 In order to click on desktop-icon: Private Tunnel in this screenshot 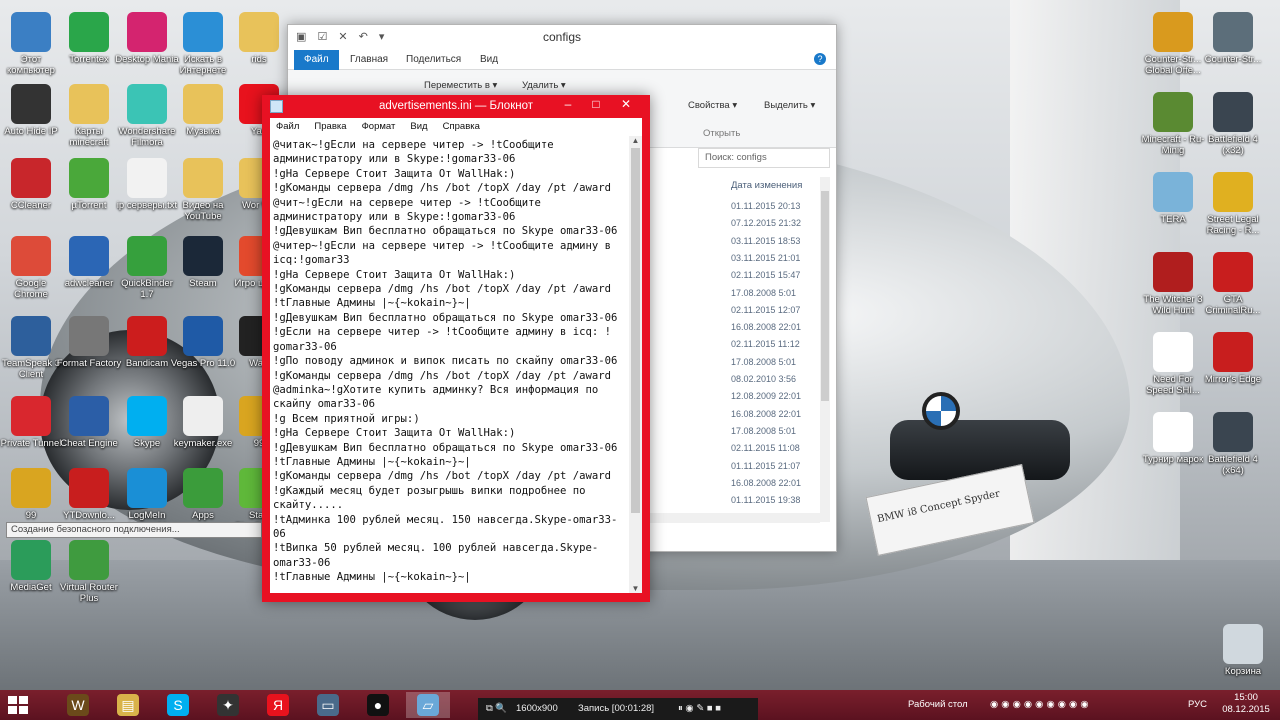, I will do `click(32, 422)`.